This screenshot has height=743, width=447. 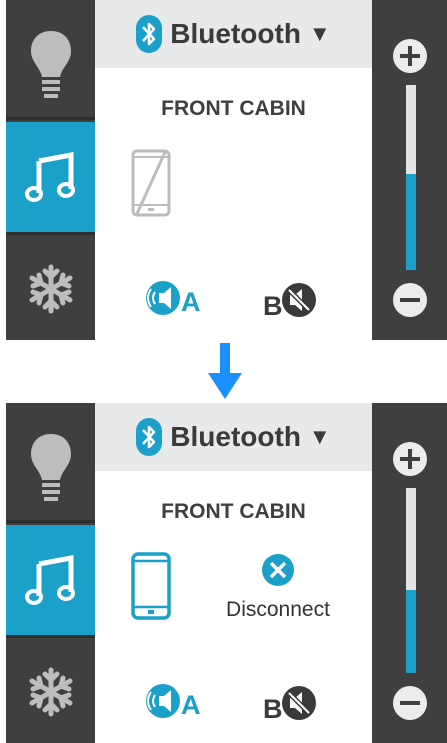 I want to click on phone-off-icon, so click(x=151, y=183).